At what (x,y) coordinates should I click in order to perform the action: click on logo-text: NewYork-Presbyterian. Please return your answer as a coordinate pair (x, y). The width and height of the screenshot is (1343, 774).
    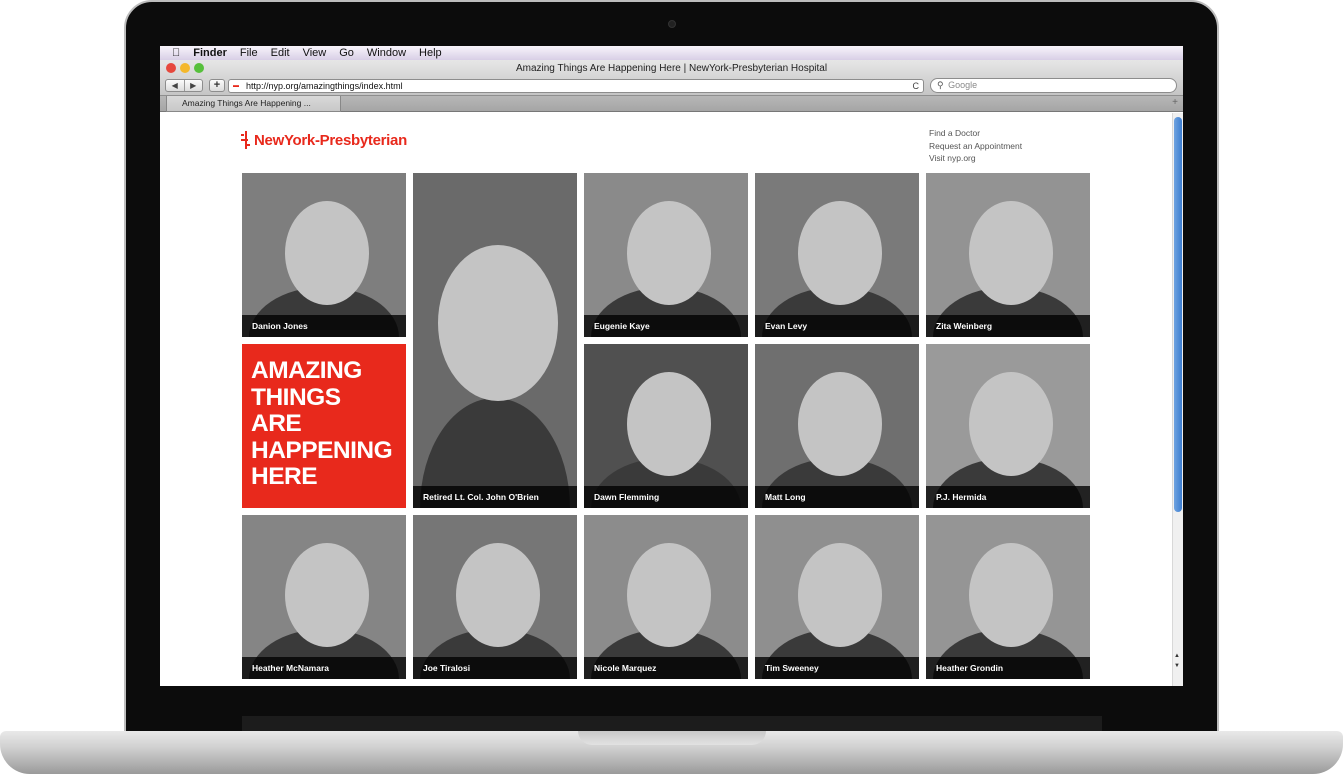
    Looking at the image, I should click on (330, 140).